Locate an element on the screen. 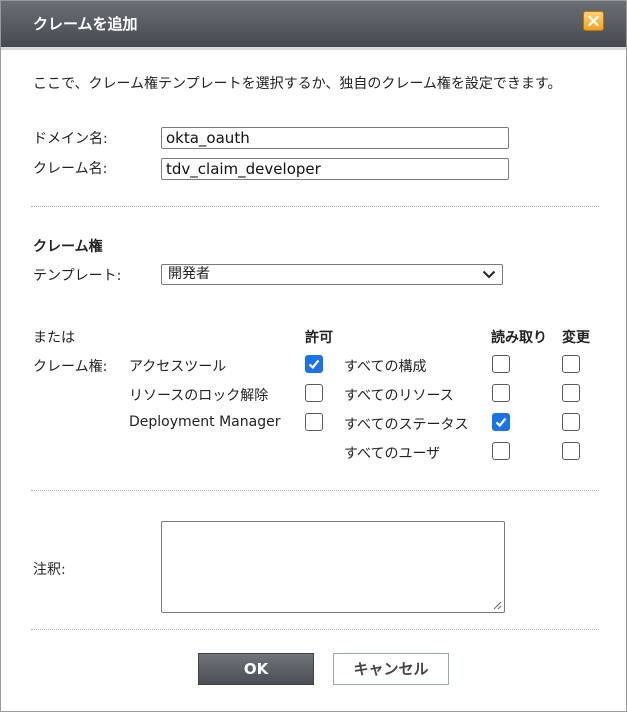 The height and width of the screenshot is (712, 627). read-checkbox-all-status is located at coordinates (501, 422).